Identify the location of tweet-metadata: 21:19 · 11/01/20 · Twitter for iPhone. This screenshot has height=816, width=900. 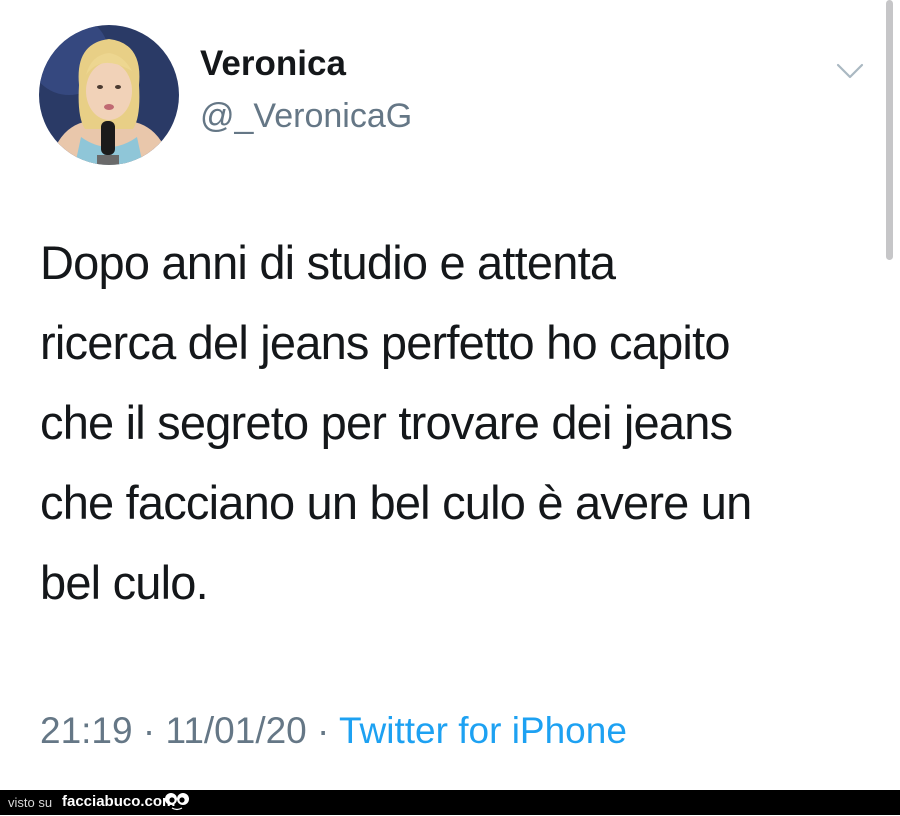
(333, 730).